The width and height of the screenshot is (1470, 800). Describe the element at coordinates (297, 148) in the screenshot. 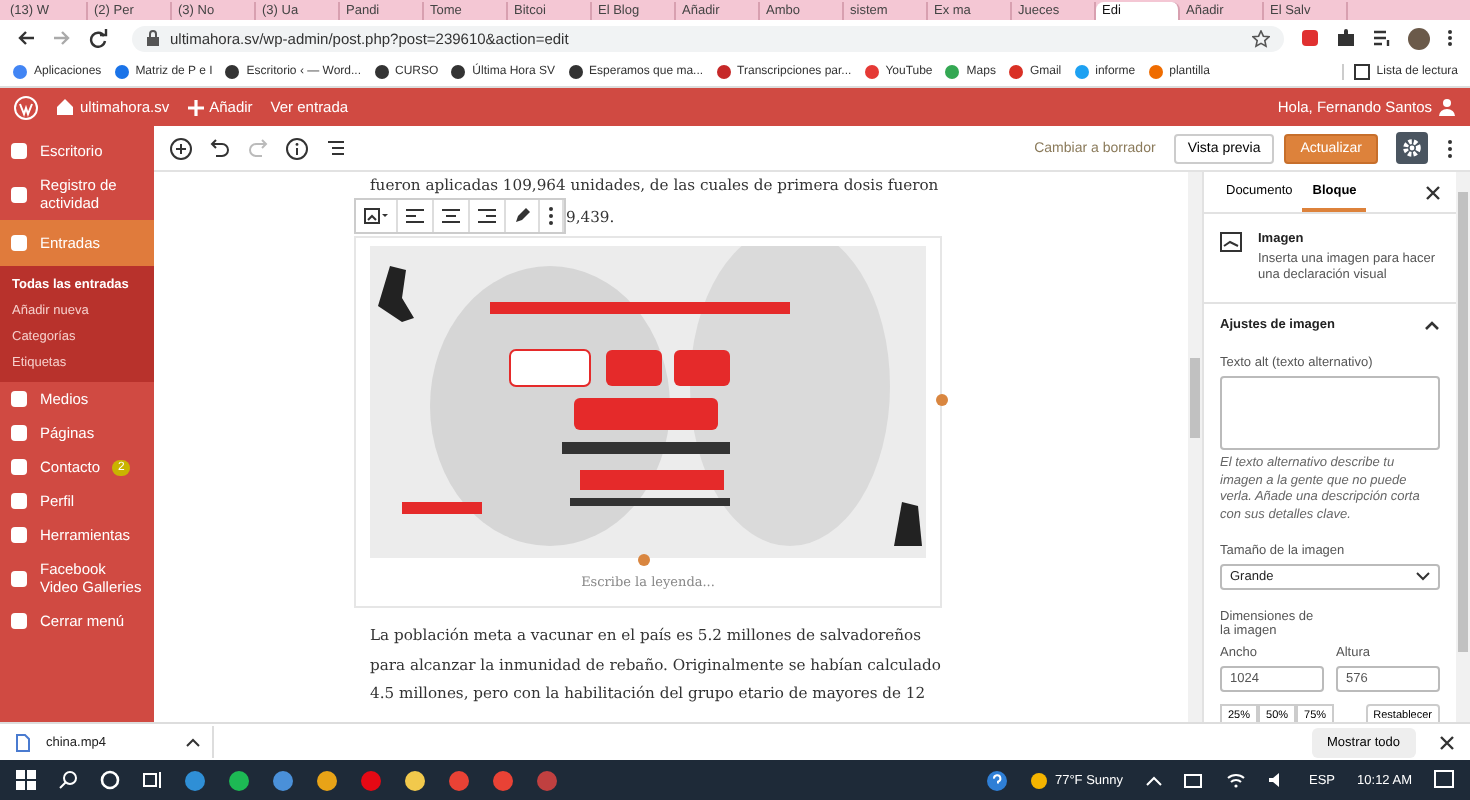

I see `info-icon` at that location.